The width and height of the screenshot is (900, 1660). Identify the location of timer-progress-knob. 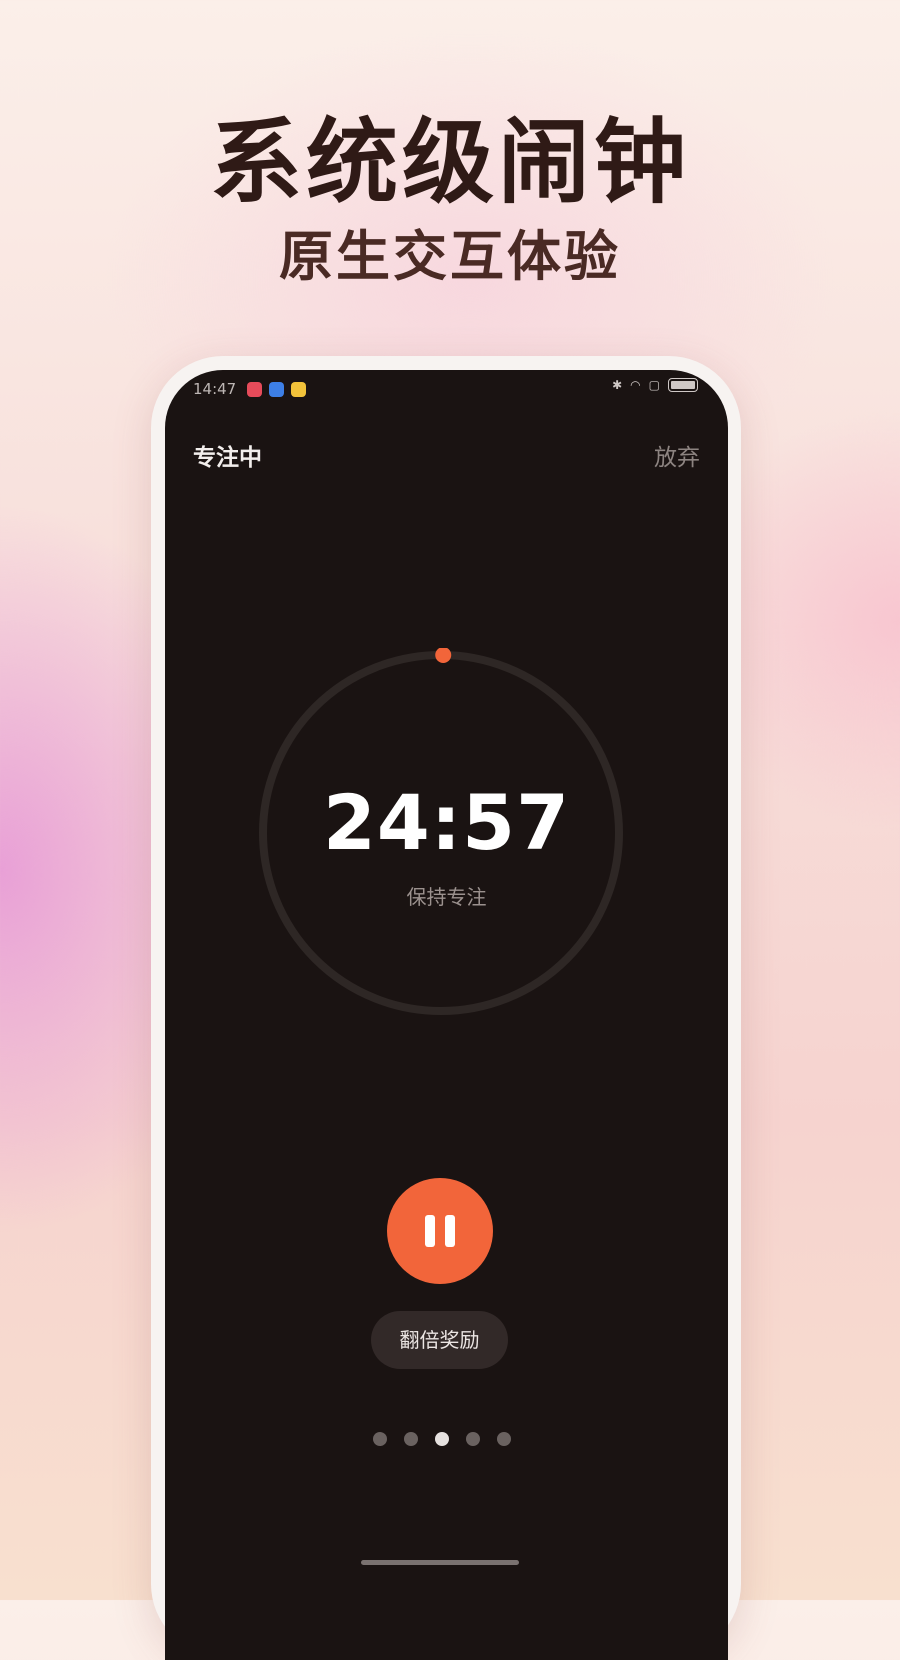
(443, 655).